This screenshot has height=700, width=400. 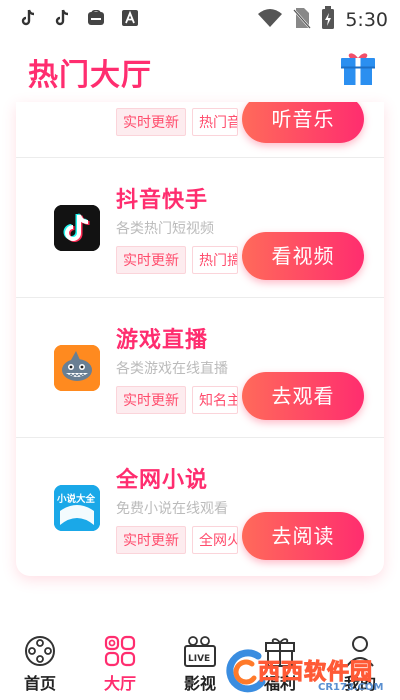 I want to click on item-title: 游戏直播, so click(x=162, y=340).